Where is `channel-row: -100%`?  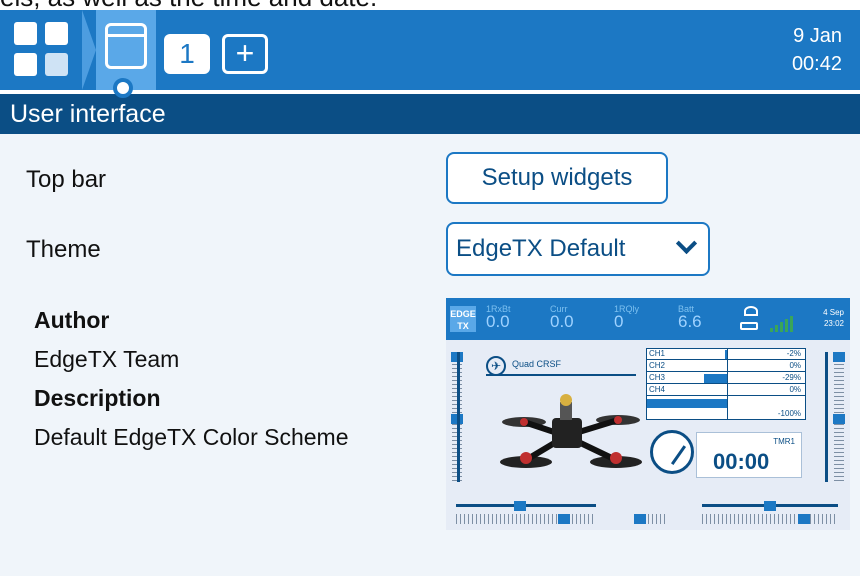
channel-row: -100% is located at coordinates (726, 408).